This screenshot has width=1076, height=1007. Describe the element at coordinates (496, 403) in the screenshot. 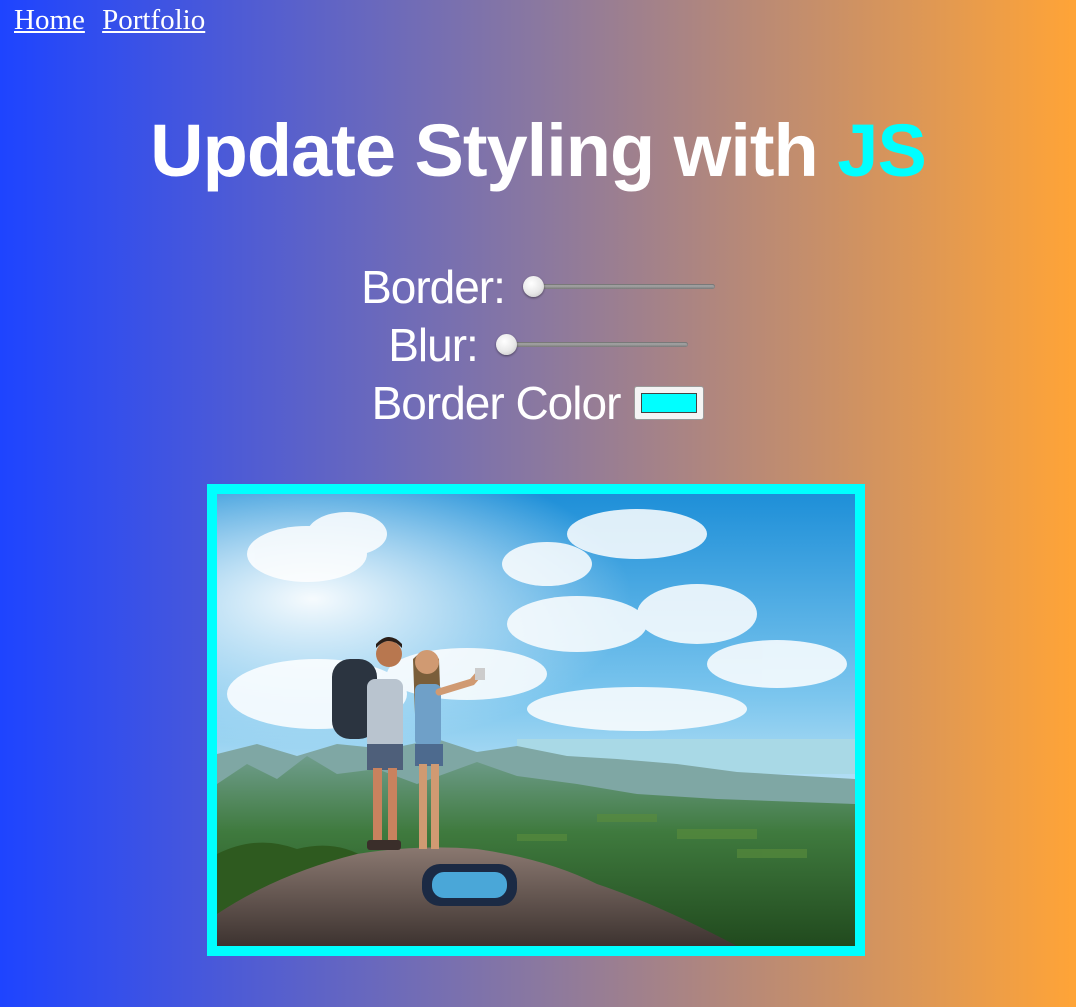

I see `border-color-label: Border Color` at that location.